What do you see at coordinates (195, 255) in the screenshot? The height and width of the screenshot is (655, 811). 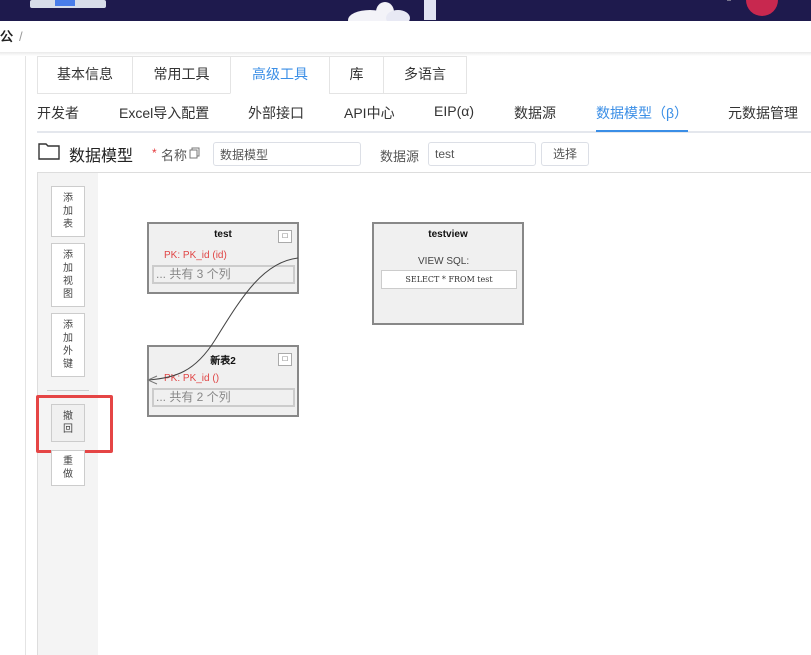 I see `primary-key-label: PK: PK_id (id)` at bounding box center [195, 255].